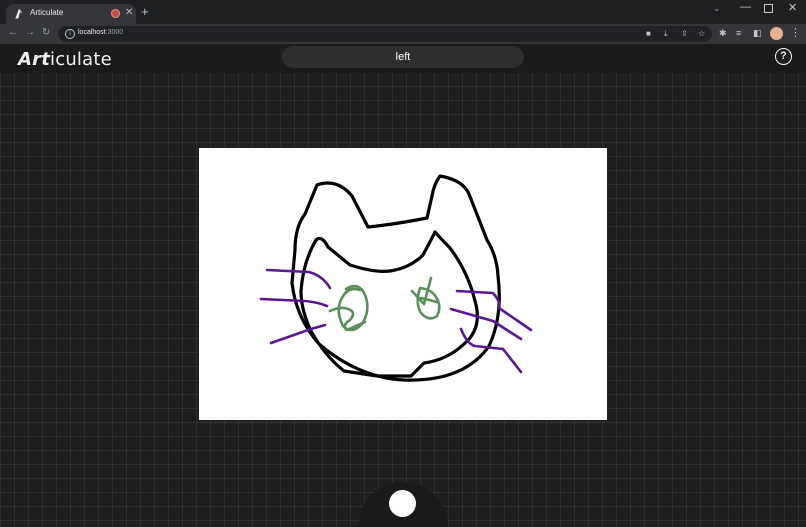 This screenshot has width=806, height=527. Describe the element at coordinates (648, 34) in the screenshot. I see `camera-icon: ■` at that location.